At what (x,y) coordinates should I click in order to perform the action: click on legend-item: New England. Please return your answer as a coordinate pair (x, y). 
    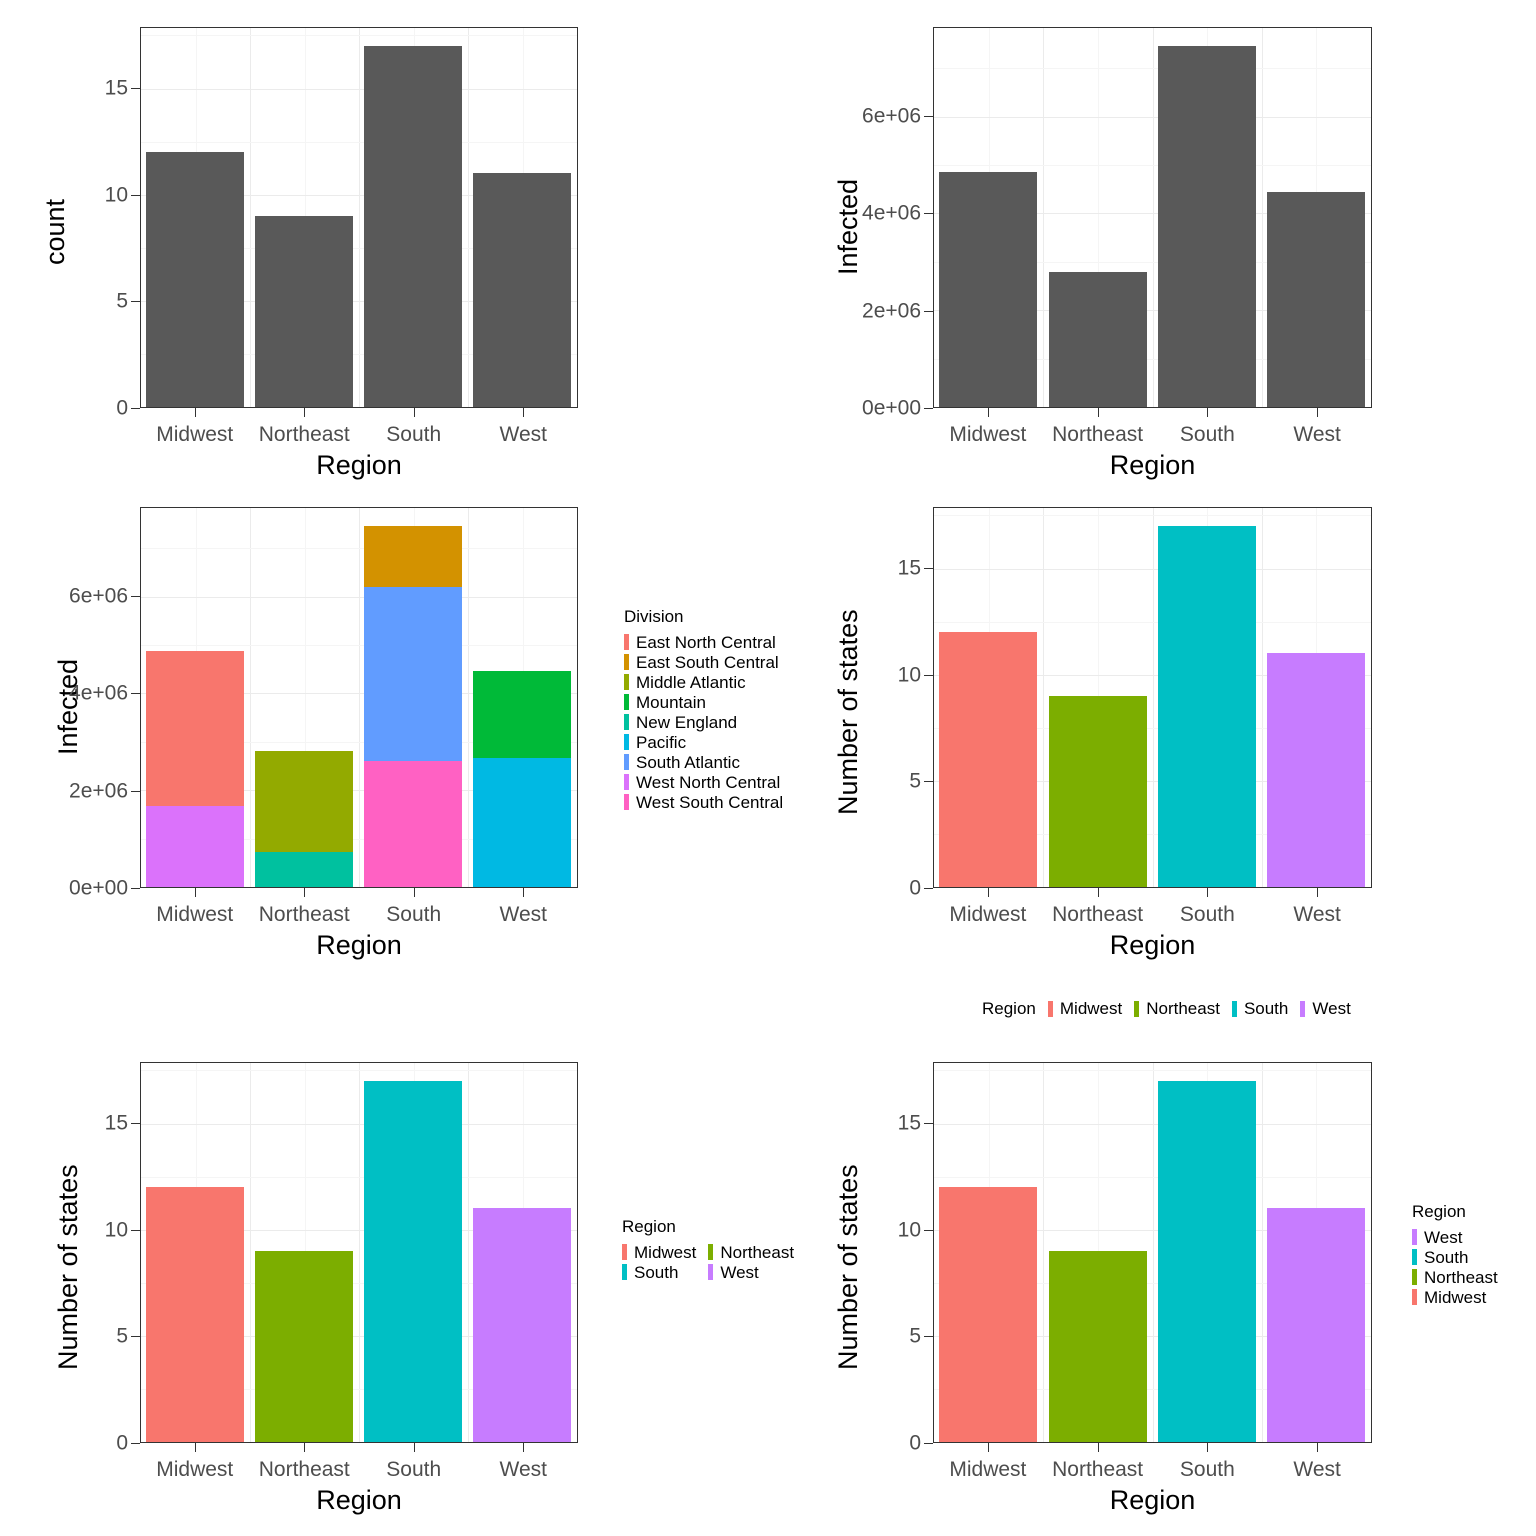
    Looking at the image, I should click on (703, 722).